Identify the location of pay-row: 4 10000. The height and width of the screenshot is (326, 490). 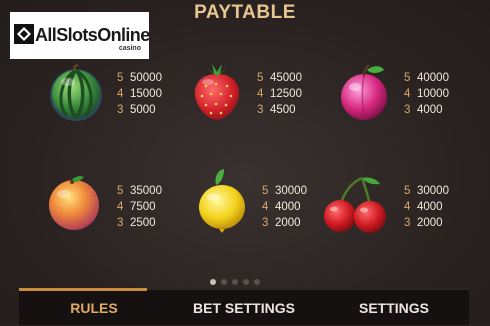
(426, 94).